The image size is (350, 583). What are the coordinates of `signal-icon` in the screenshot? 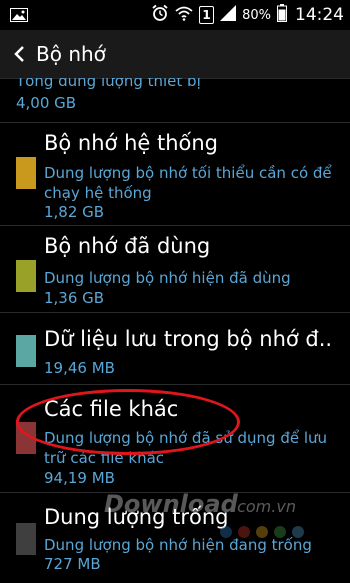 It's located at (228, 15).